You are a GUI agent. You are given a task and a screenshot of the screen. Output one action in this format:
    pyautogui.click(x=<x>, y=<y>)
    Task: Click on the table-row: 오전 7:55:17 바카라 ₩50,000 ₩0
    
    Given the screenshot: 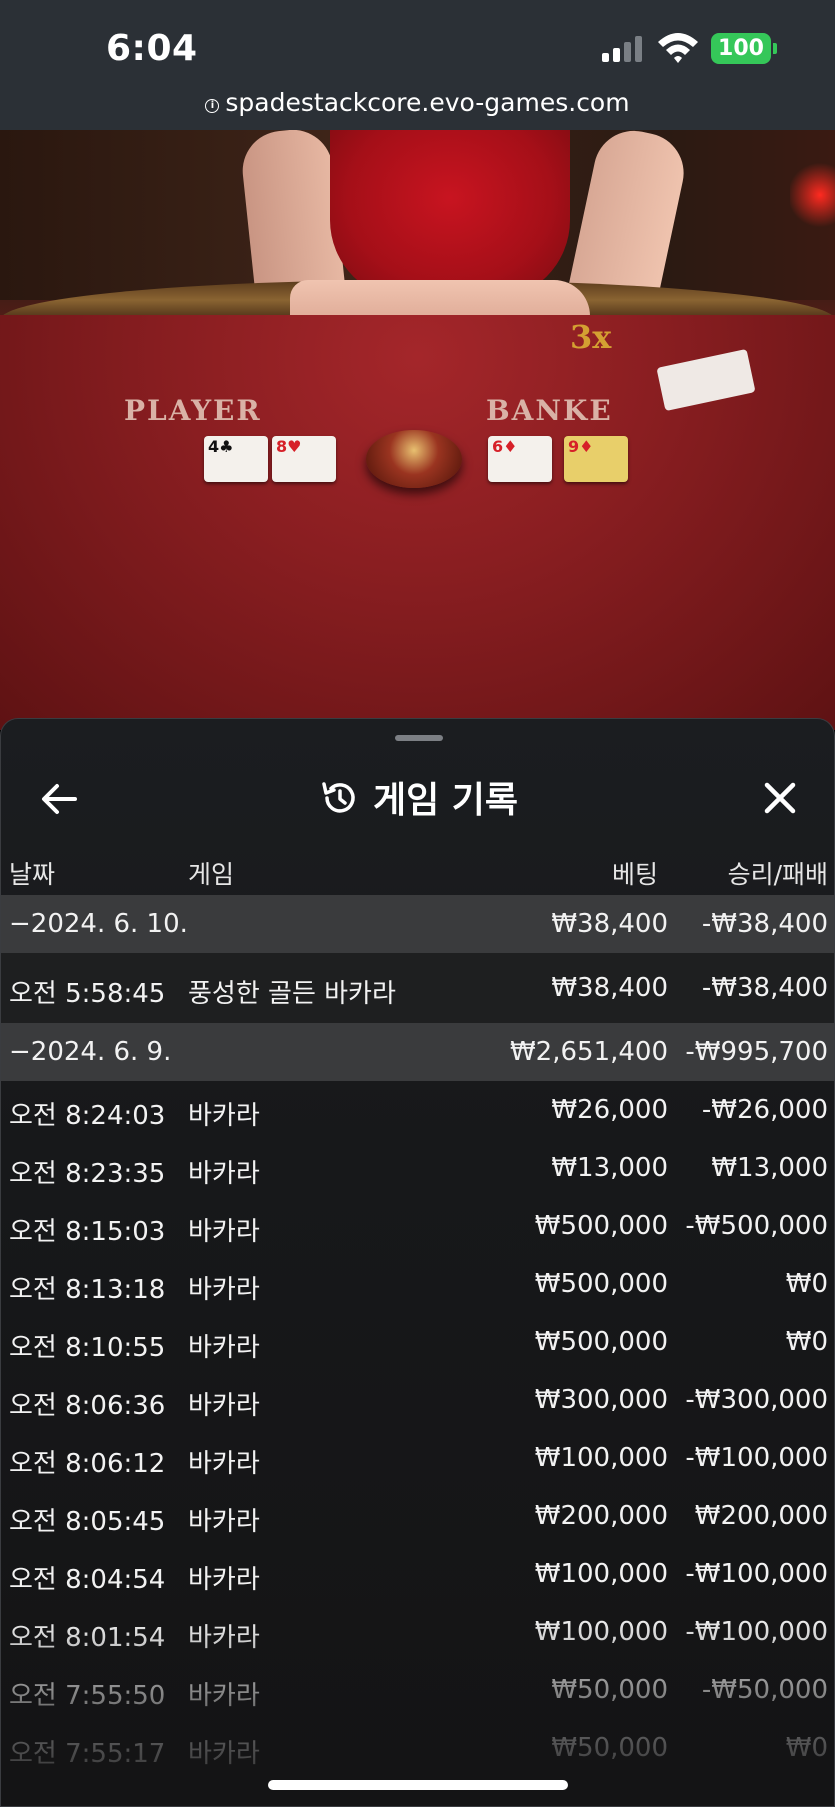 What is the action you would take?
    pyautogui.click(x=417, y=1748)
    